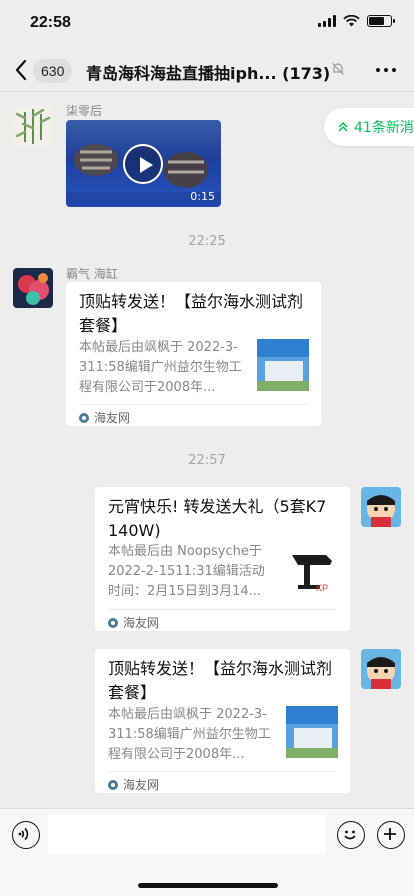  I want to click on double-chevron-up-icon, so click(343, 127).